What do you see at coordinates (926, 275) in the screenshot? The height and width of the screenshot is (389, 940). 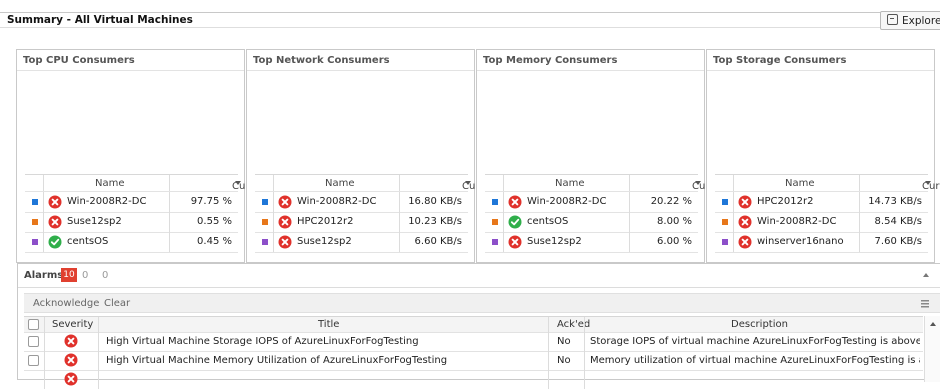 I see `collapse-icon` at bounding box center [926, 275].